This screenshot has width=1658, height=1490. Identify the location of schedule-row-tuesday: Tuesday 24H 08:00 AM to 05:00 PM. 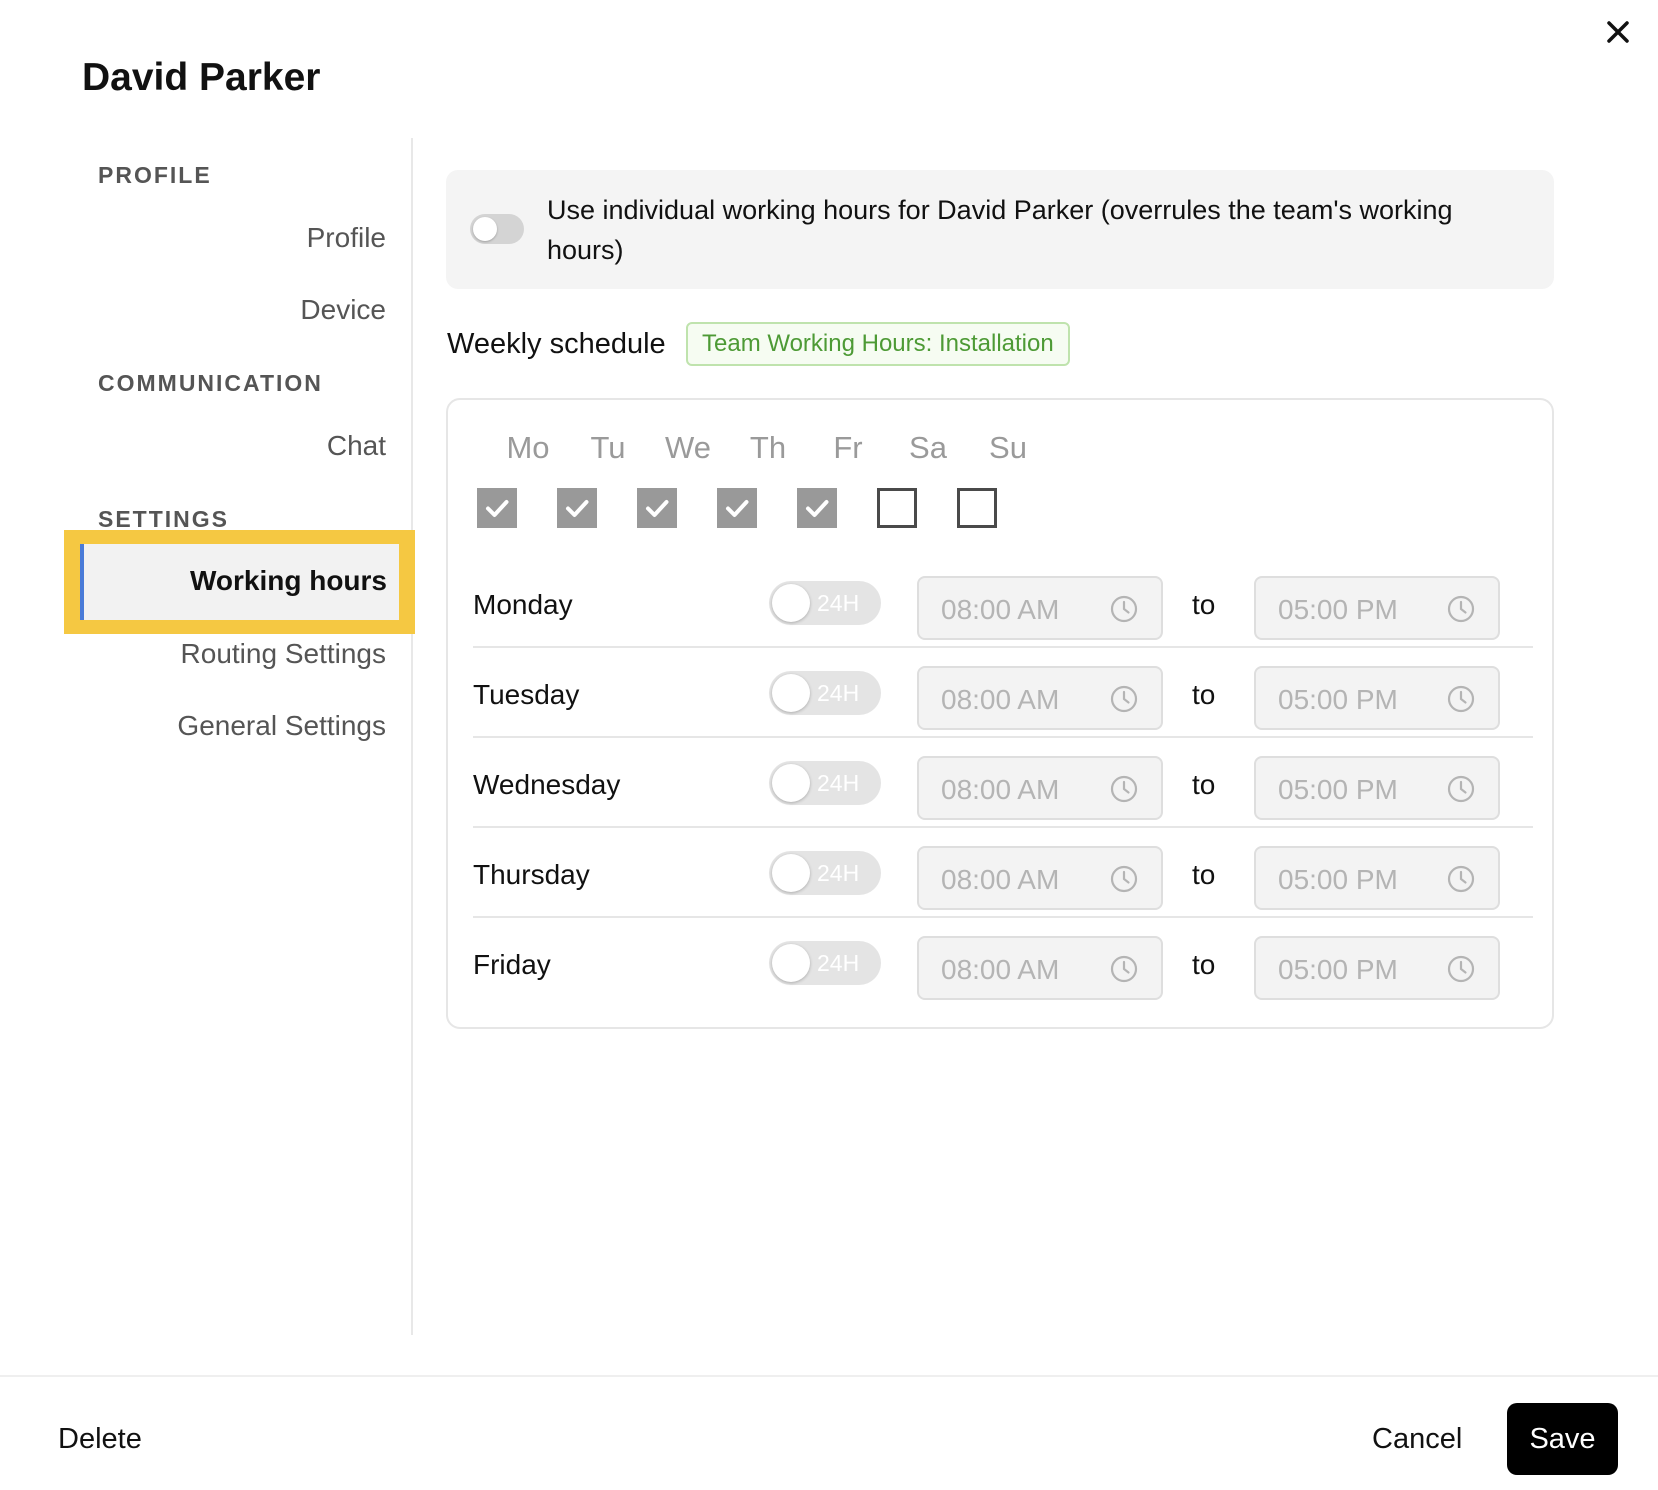
(1003, 693).